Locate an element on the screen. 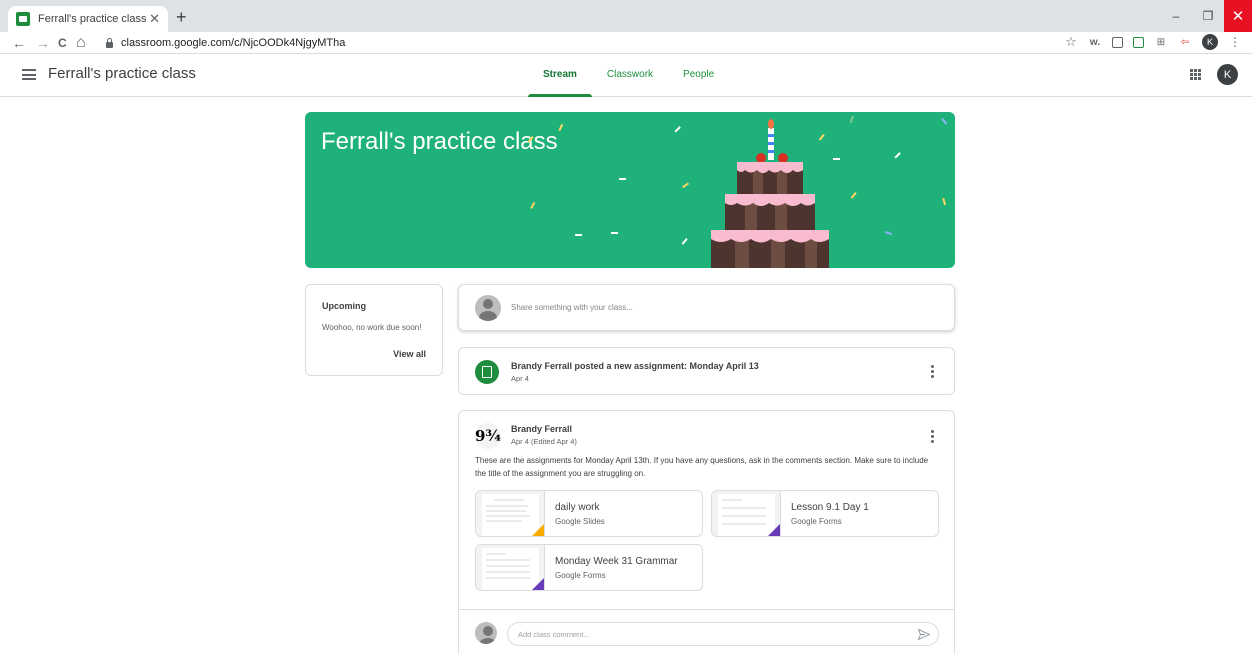  browser-tab: Ferrall's practice class ✕ is located at coordinates (88, 19).